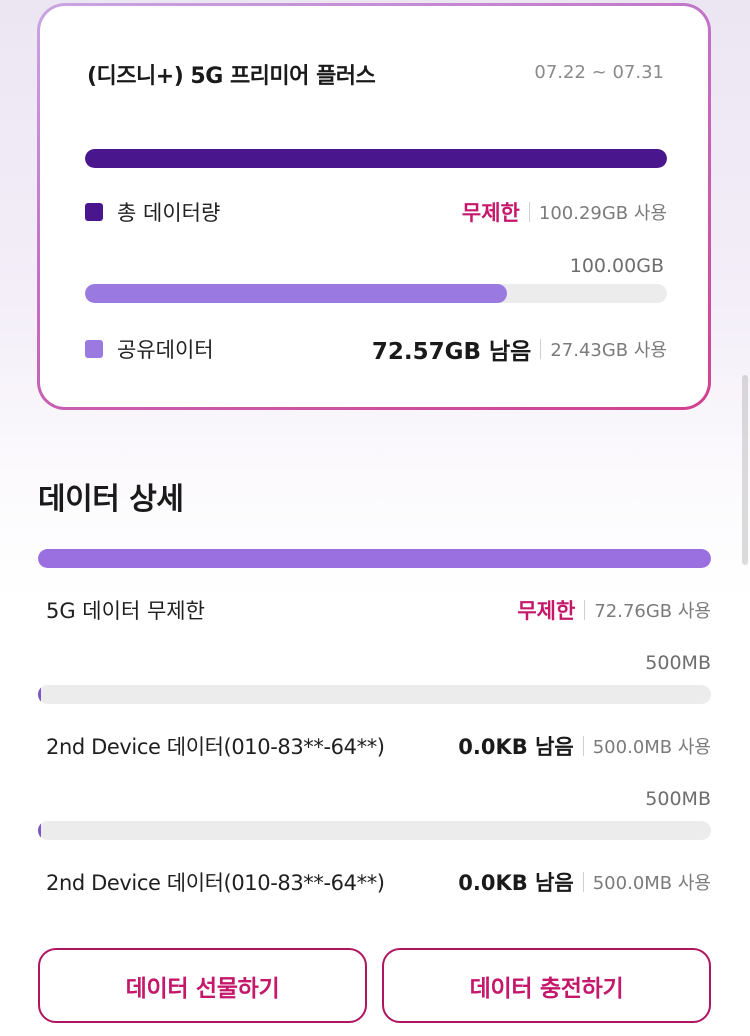 This screenshot has width=750, height=1036. Describe the element at coordinates (202, 985) in the screenshot. I see `gift-data-button: 데이터 선물하기` at that location.